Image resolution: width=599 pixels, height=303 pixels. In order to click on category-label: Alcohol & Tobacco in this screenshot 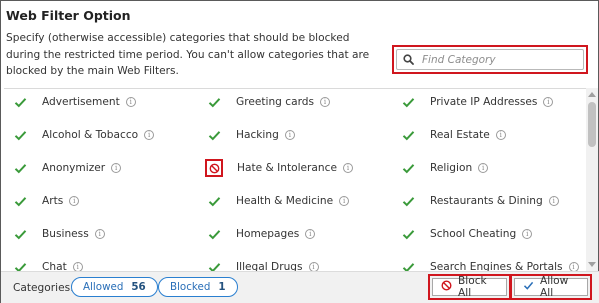, I will do `click(90, 135)`.